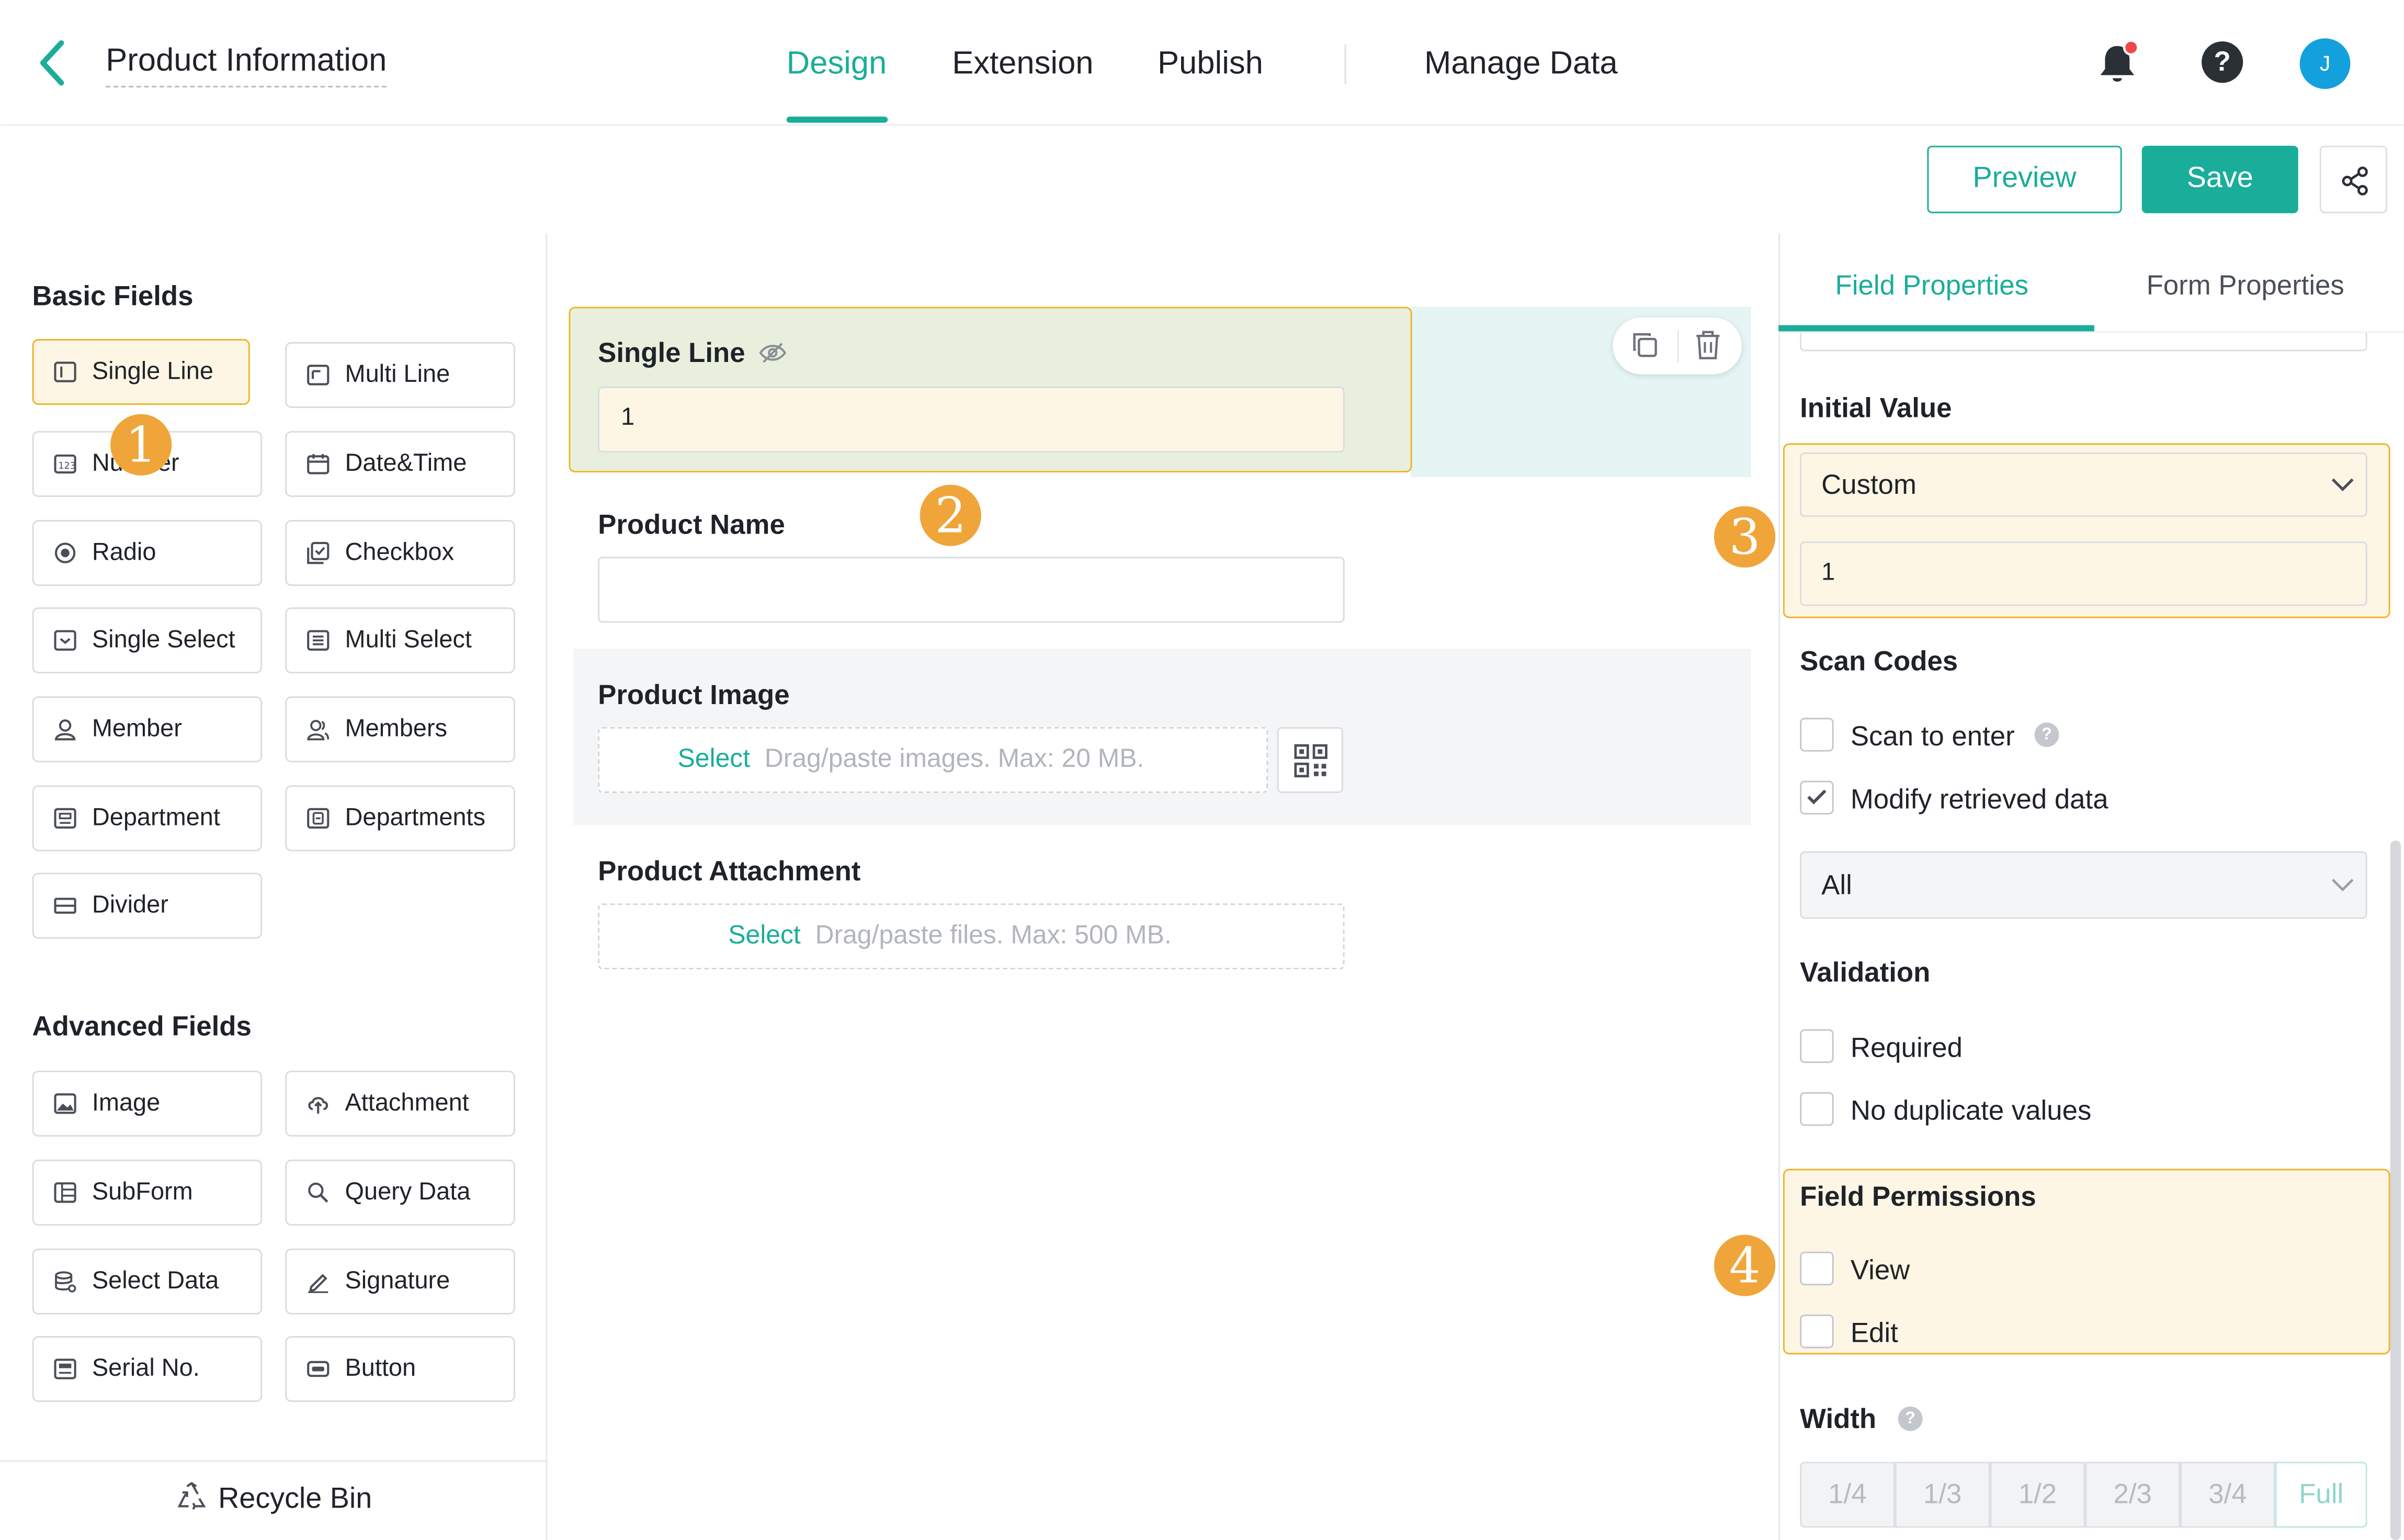 Image resolution: width=2404 pixels, height=1540 pixels. I want to click on field-departments: Departments, so click(400, 818).